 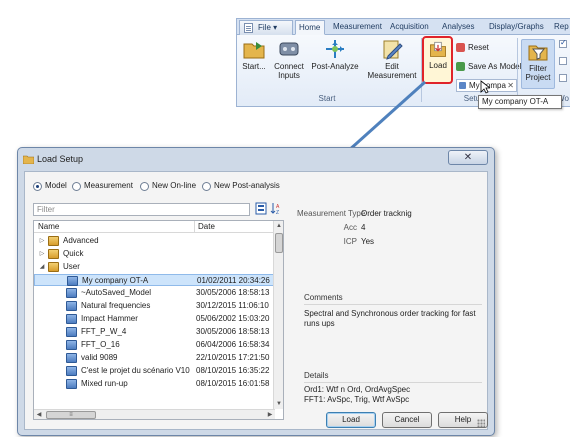 What do you see at coordinates (279, 243) in the screenshot?
I see `scroll-thumb` at bounding box center [279, 243].